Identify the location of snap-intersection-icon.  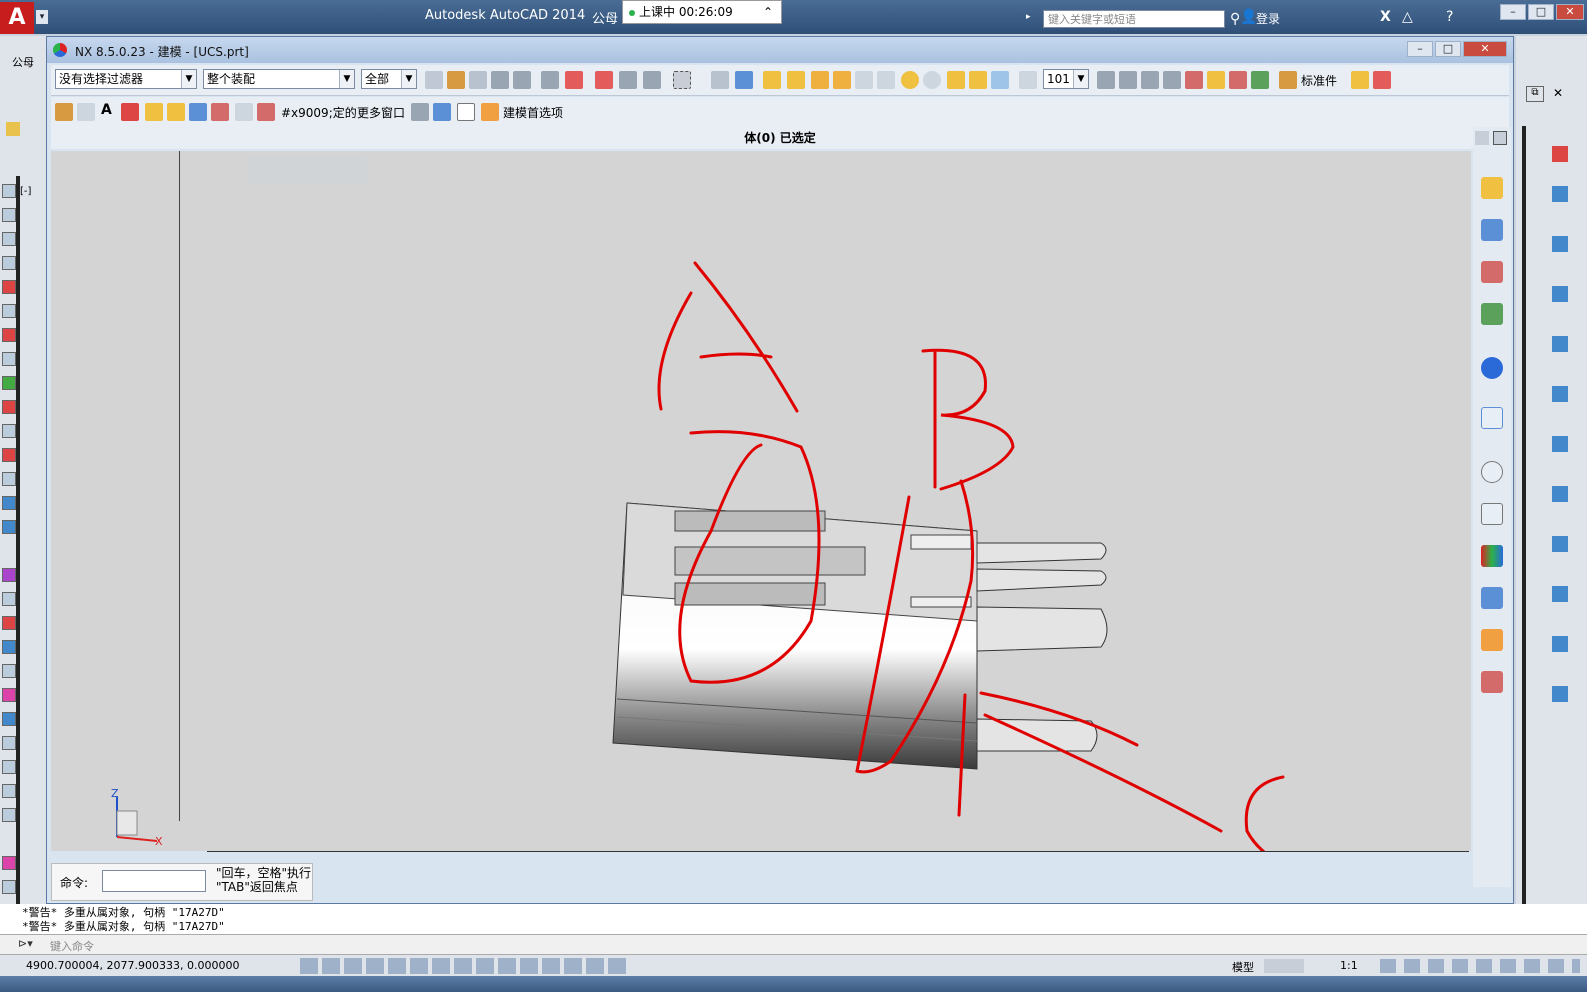
(886, 80).